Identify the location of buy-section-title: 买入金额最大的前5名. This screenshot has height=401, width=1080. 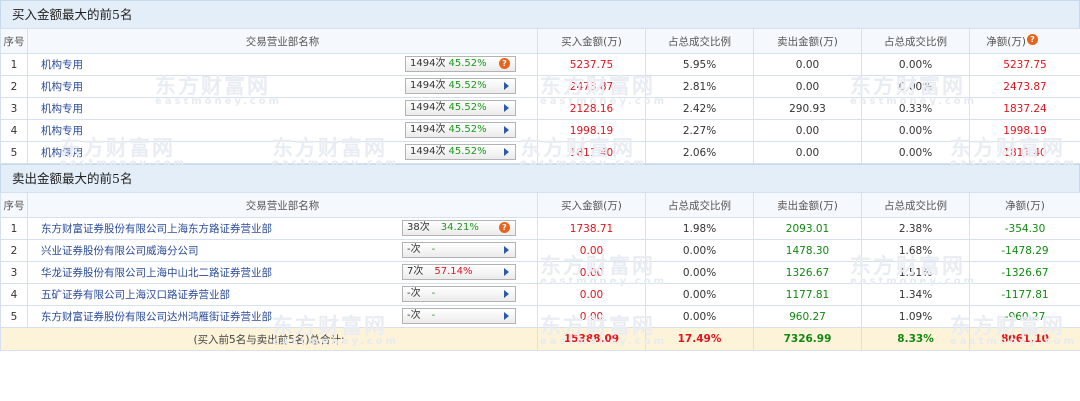
(540, 14).